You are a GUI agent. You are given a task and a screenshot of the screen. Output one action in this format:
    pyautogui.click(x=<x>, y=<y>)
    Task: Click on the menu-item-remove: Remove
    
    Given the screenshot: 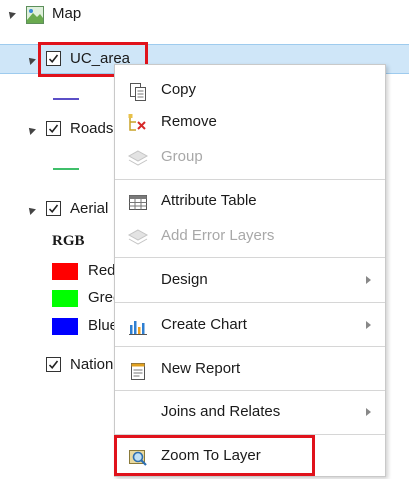 What is the action you would take?
    pyautogui.click(x=250, y=123)
    